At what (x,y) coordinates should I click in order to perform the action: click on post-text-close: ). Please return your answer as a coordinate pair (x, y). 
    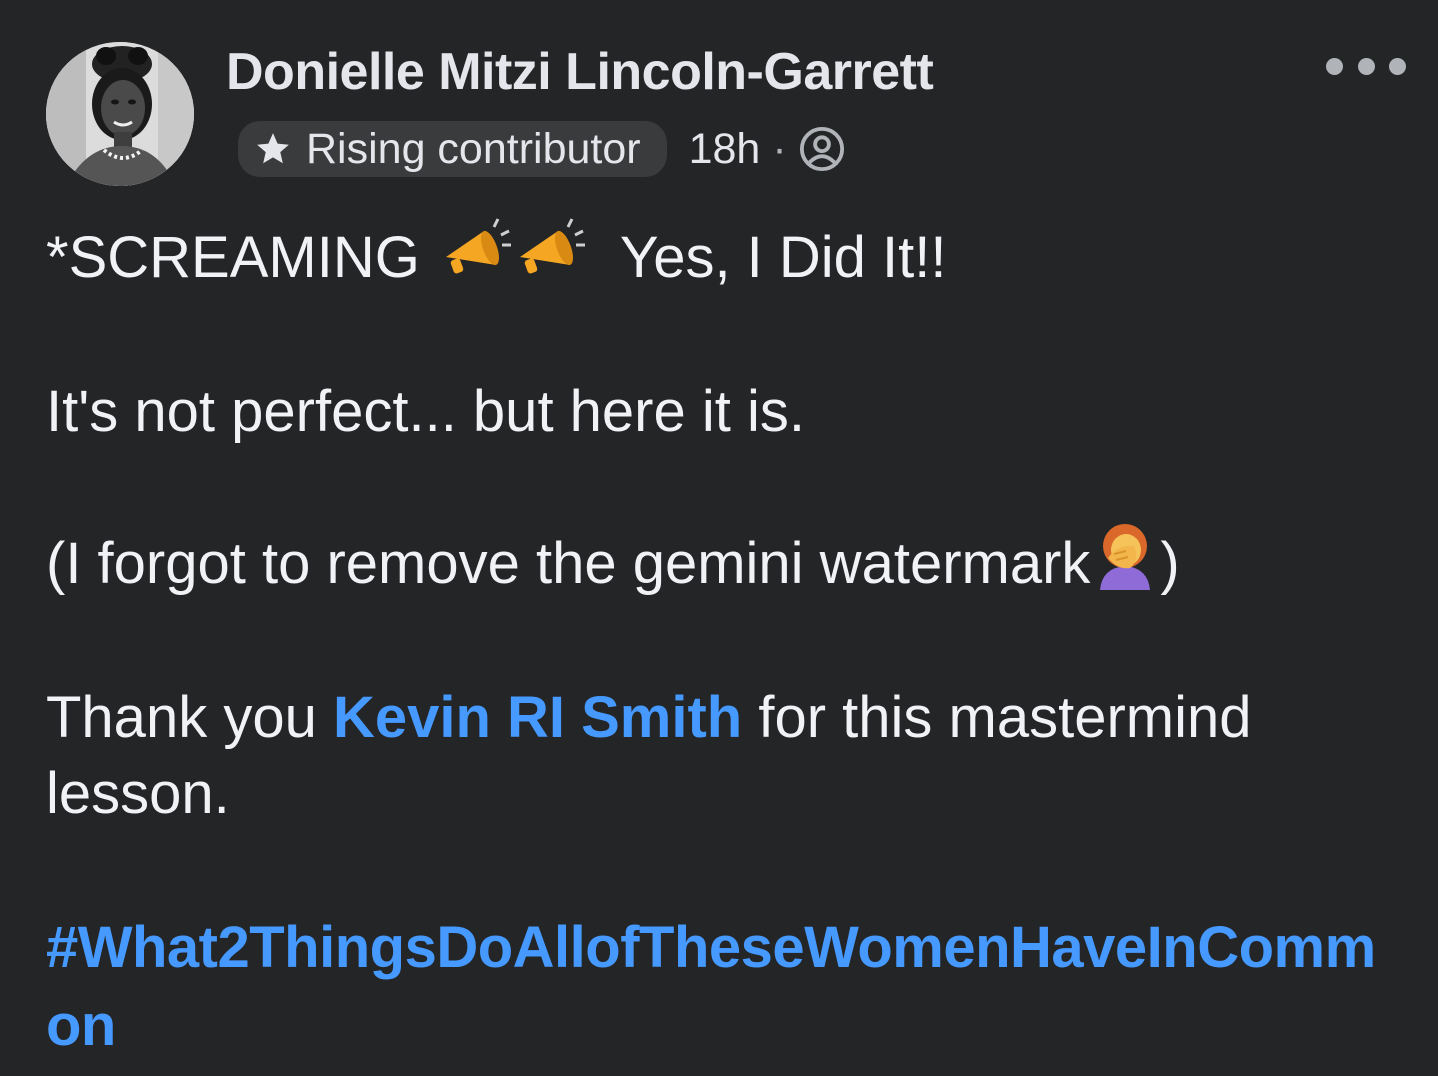
    Looking at the image, I should click on (1170, 563).